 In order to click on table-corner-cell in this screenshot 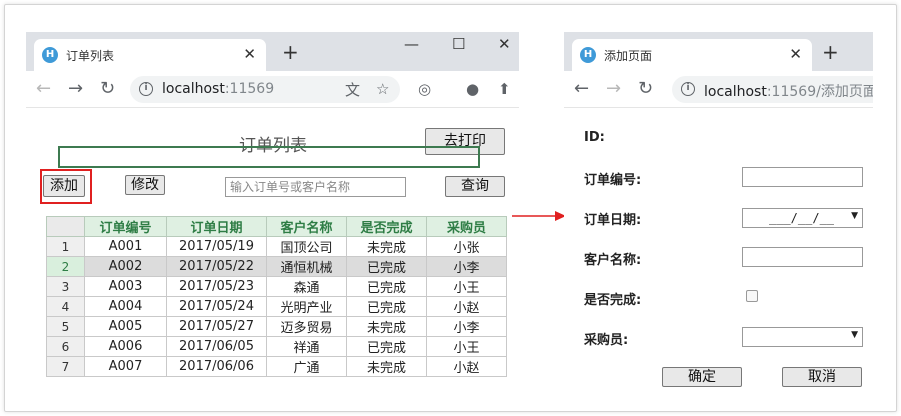, I will do `click(65, 226)`.